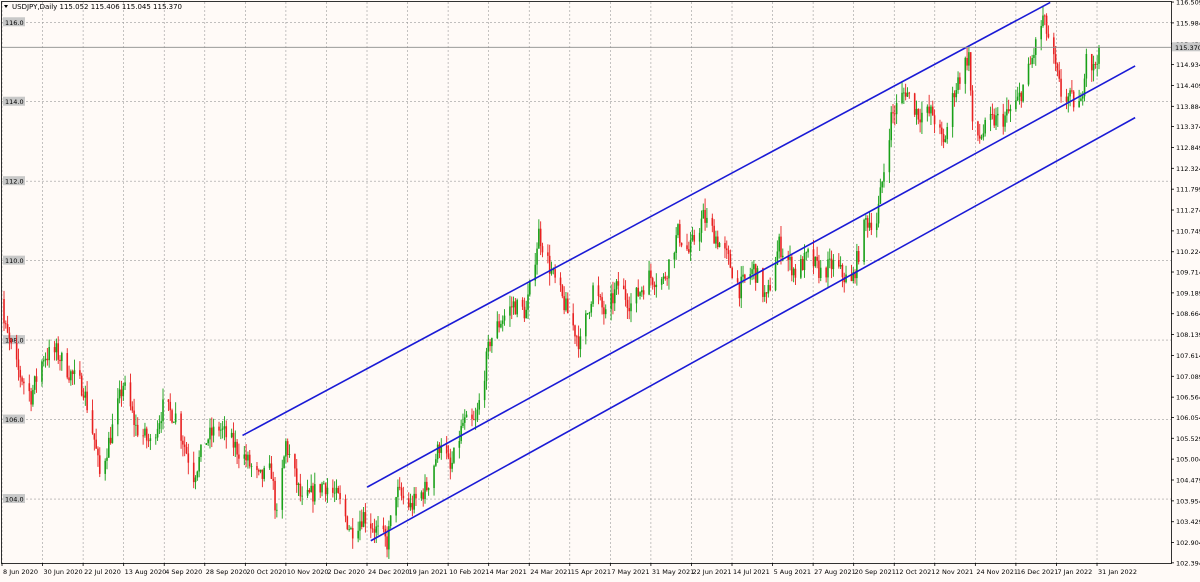  What do you see at coordinates (308, 572) in the screenshot?
I see `date-label: 10 Nov 2020` at bounding box center [308, 572].